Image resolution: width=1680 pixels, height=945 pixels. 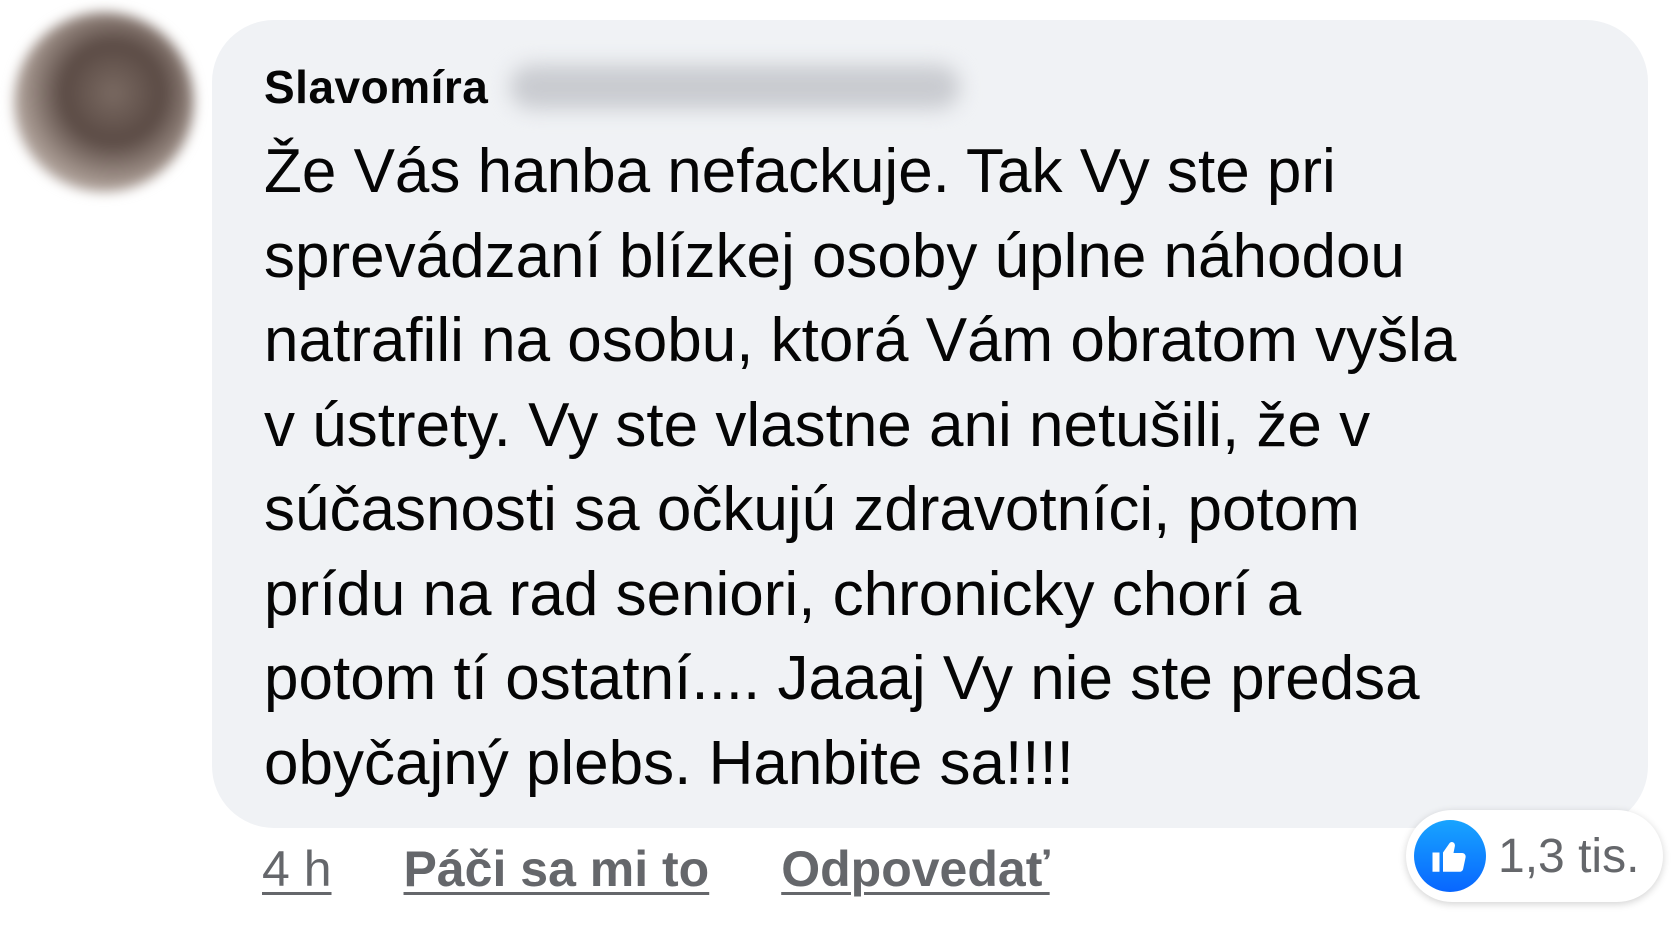 I want to click on reaction-count: 1,3 tis., so click(x=1569, y=856).